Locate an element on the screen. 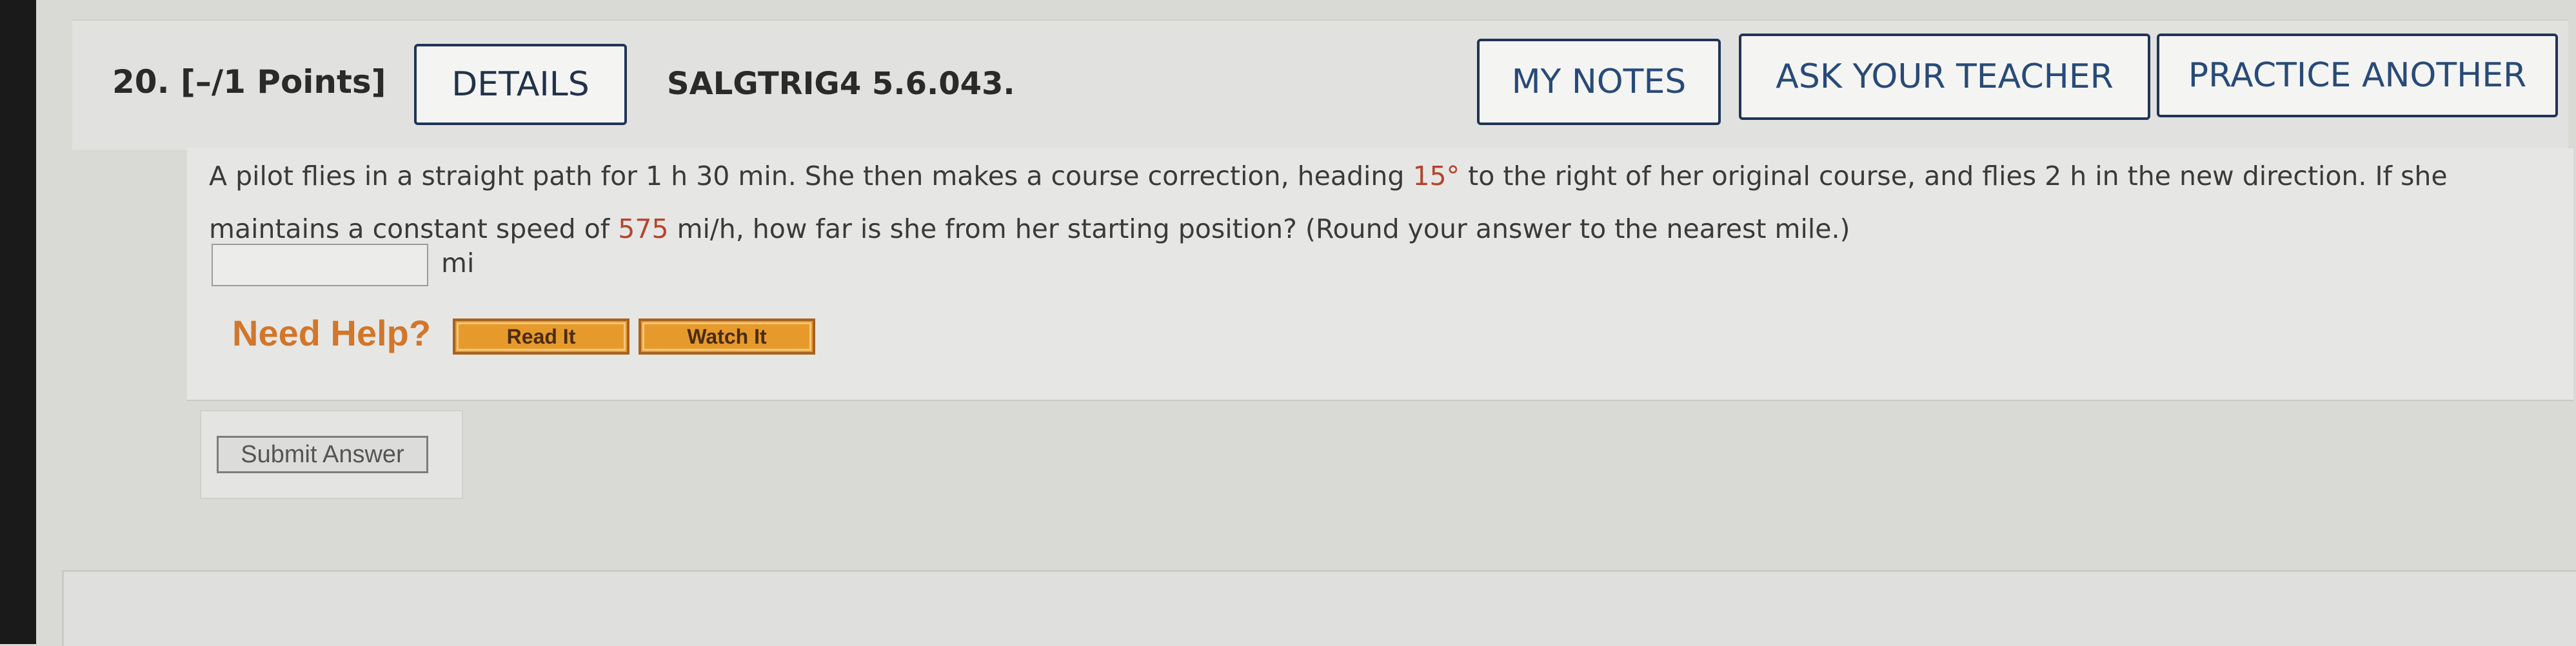 The height and width of the screenshot is (646, 2576). next-question-panel is located at coordinates (1319, 608).